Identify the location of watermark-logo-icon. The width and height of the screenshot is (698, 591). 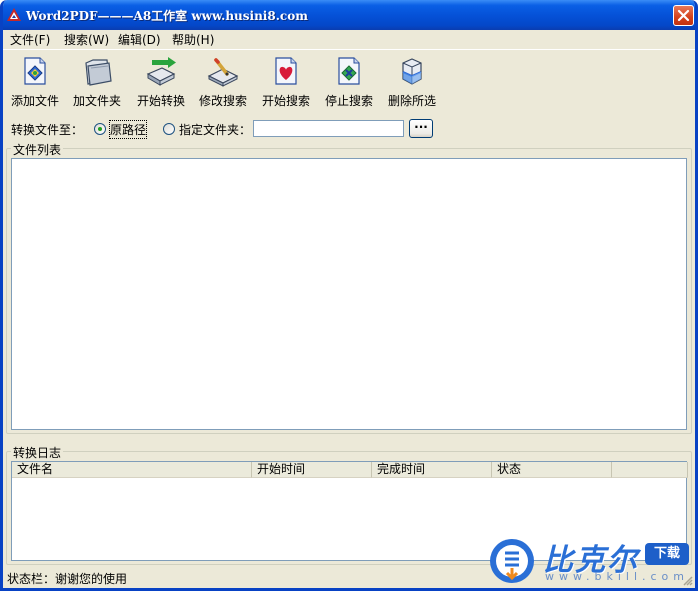
(512, 561).